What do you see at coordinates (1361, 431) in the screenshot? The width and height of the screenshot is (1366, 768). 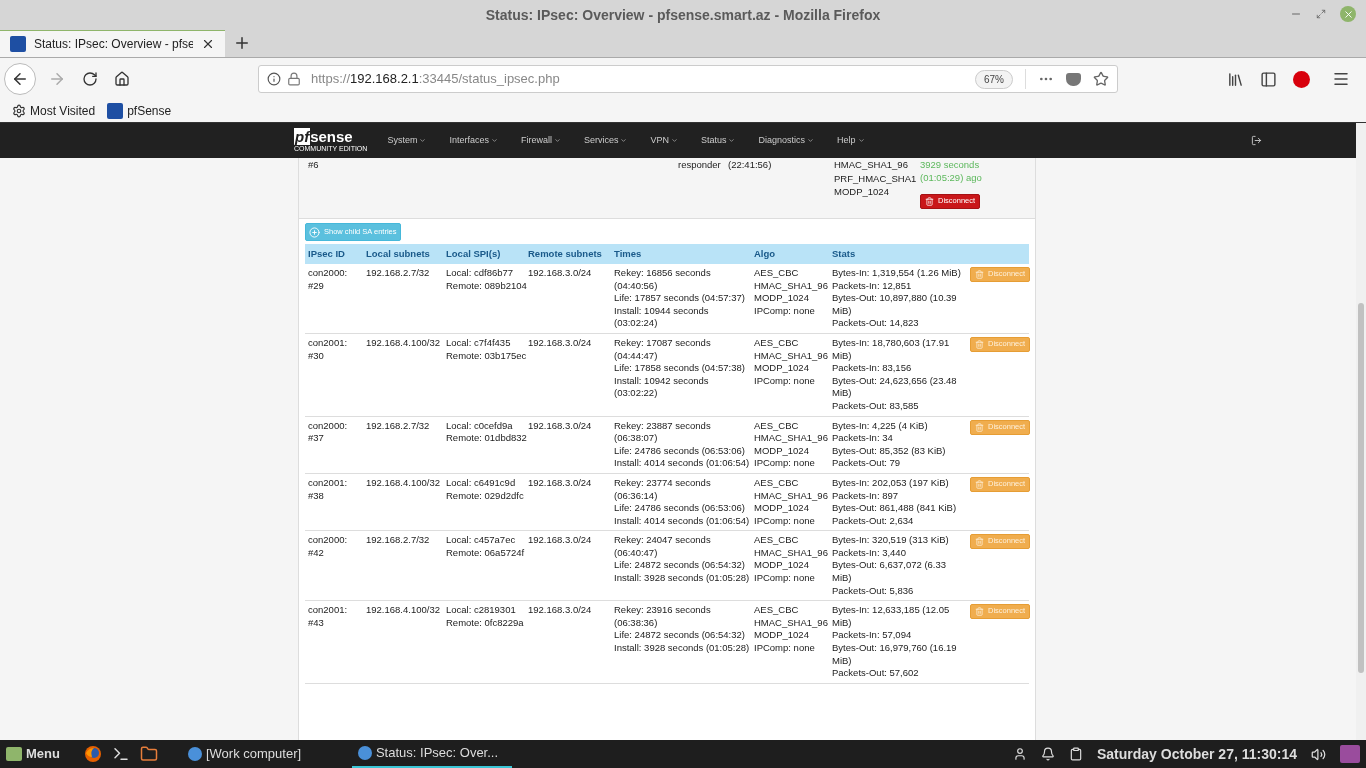 I see `scrollbar` at bounding box center [1361, 431].